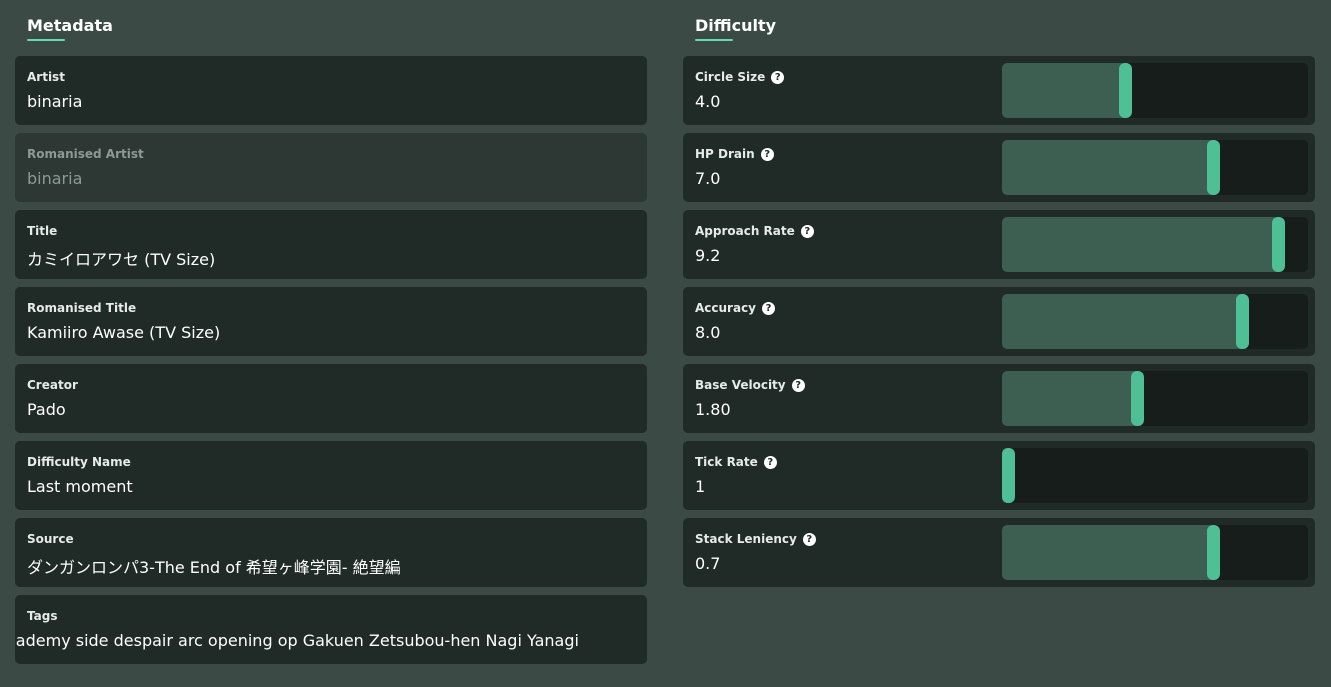 This screenshot has height=687, width=1331. What do you see at coordinates (735, 28) in the screenshot?
I see `difficulty-section-title: Difficulty` at bounding box center [735, 28].